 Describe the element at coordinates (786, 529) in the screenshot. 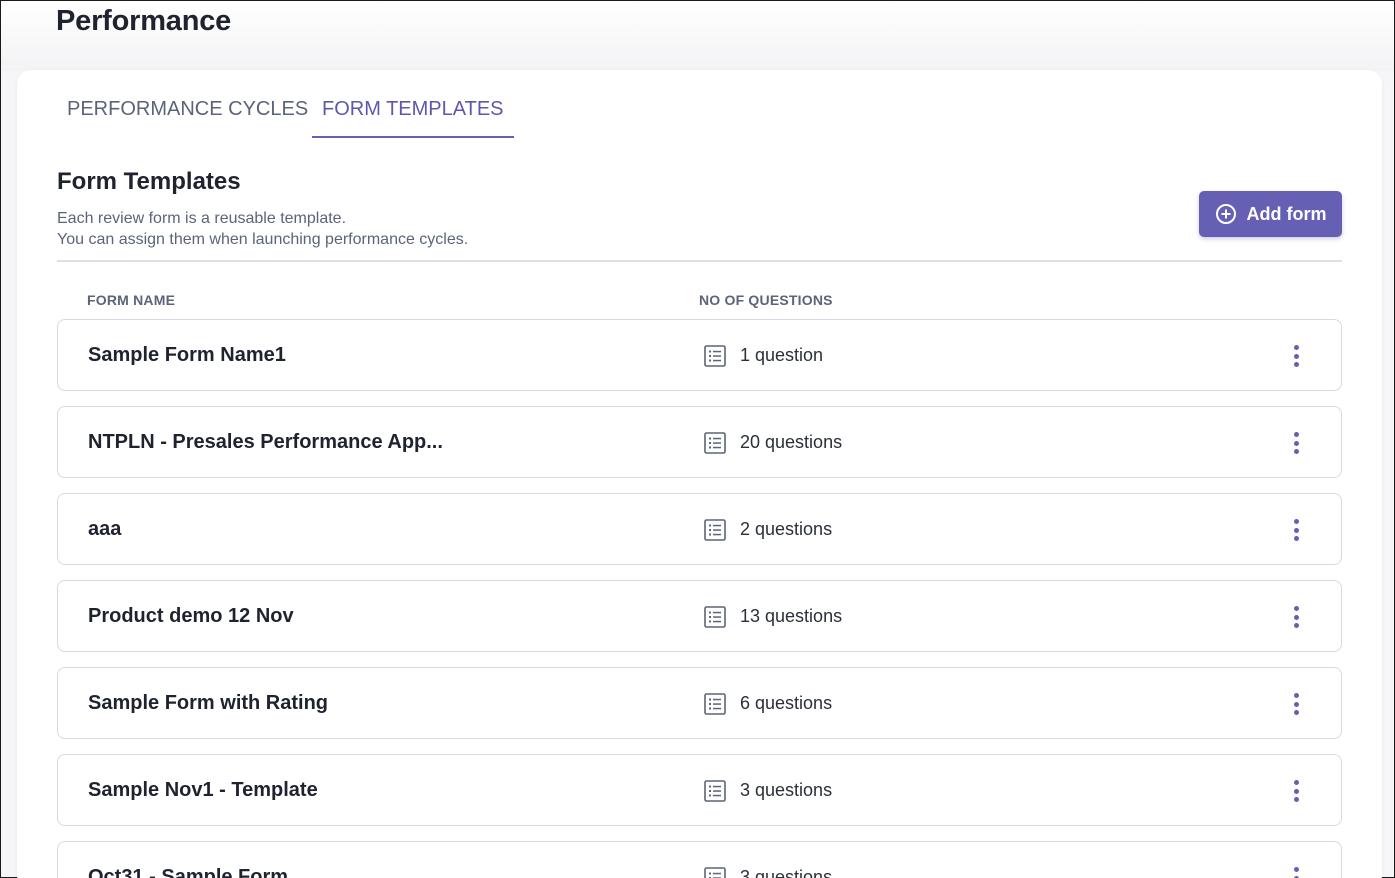

I see `question-count: 2 questions` at that location.